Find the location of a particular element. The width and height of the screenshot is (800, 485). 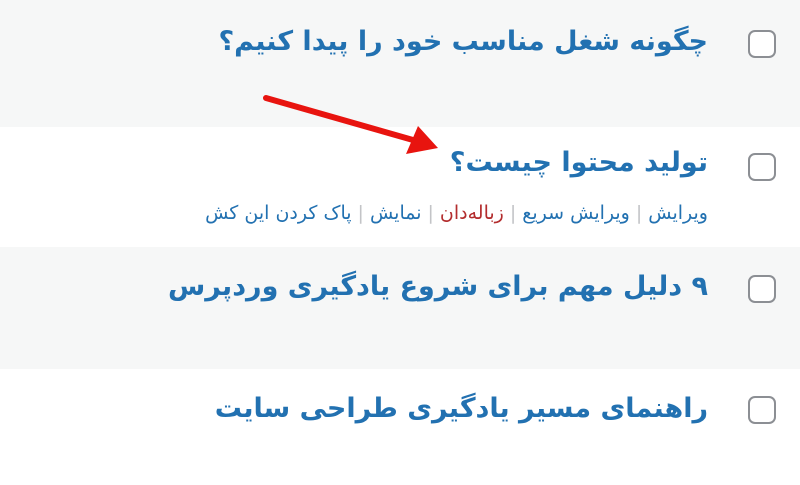

view-action: نمایش is located at coordinates (396, 213).